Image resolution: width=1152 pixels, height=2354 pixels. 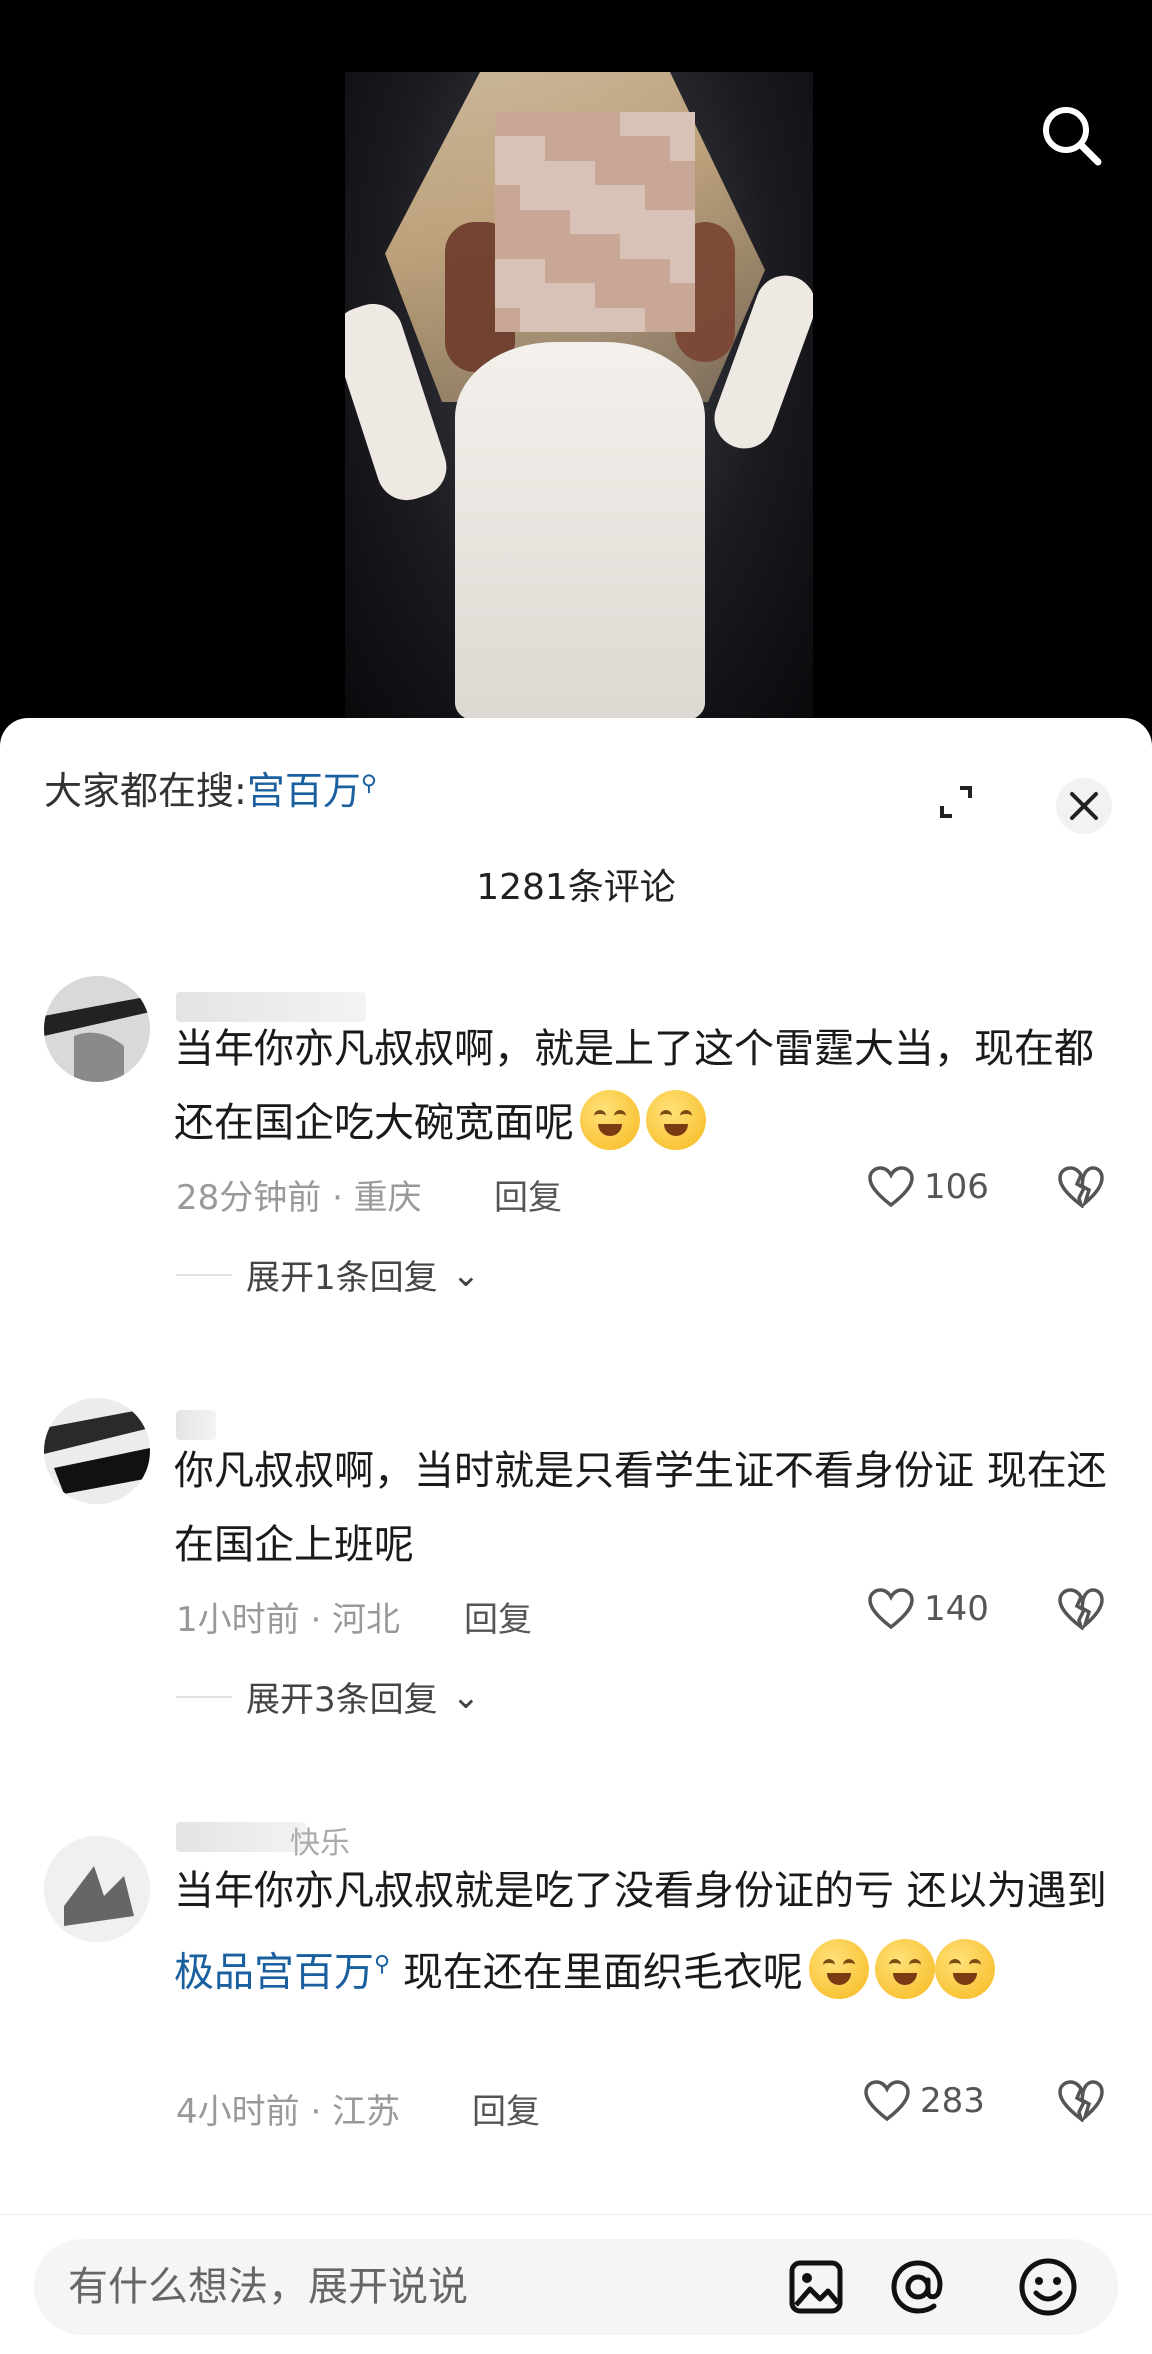 I want to click on comment-text-body: 当年你亦凡叔叔就是吃了没看身份证的亏 还以为遇到, so click(x=640, y=1891).